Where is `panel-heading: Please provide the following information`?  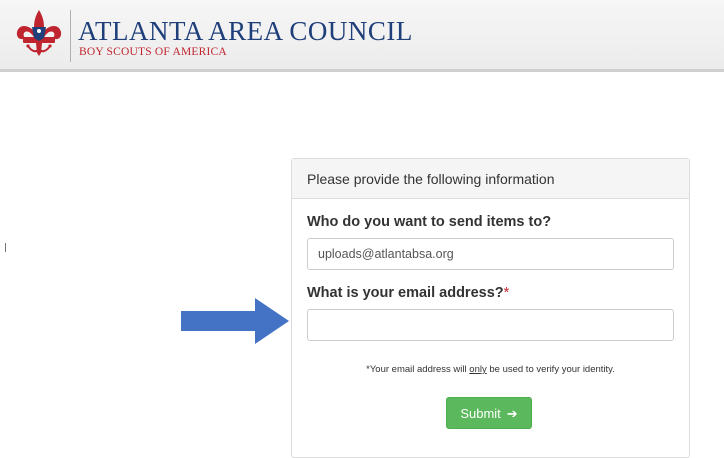
panel-heading: Please provide the following information is located at coordinates (490, 179).